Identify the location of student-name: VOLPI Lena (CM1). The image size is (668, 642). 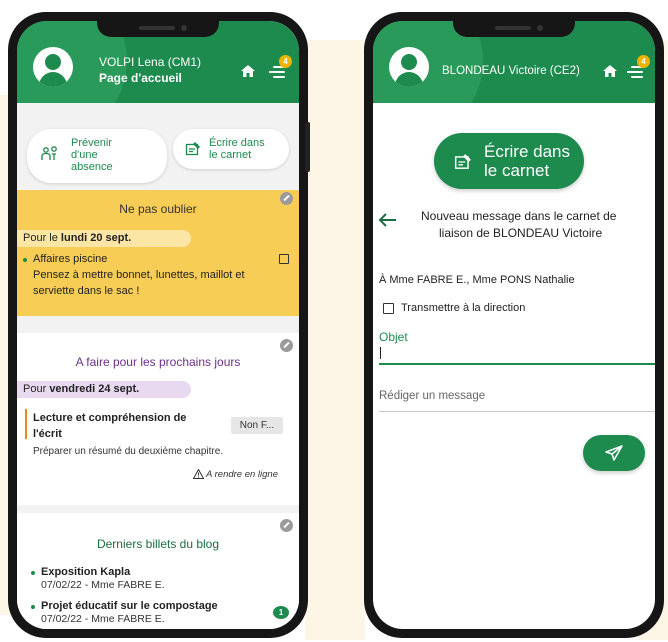
(150, 62).